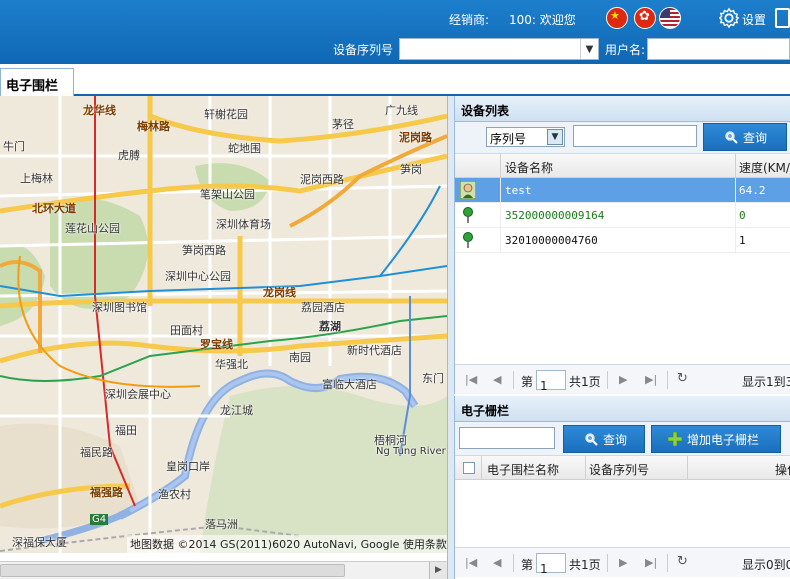 The width and height of the screenshot is (790, 579). I want to click on map-place-label: 田面村, so click(186, 330).